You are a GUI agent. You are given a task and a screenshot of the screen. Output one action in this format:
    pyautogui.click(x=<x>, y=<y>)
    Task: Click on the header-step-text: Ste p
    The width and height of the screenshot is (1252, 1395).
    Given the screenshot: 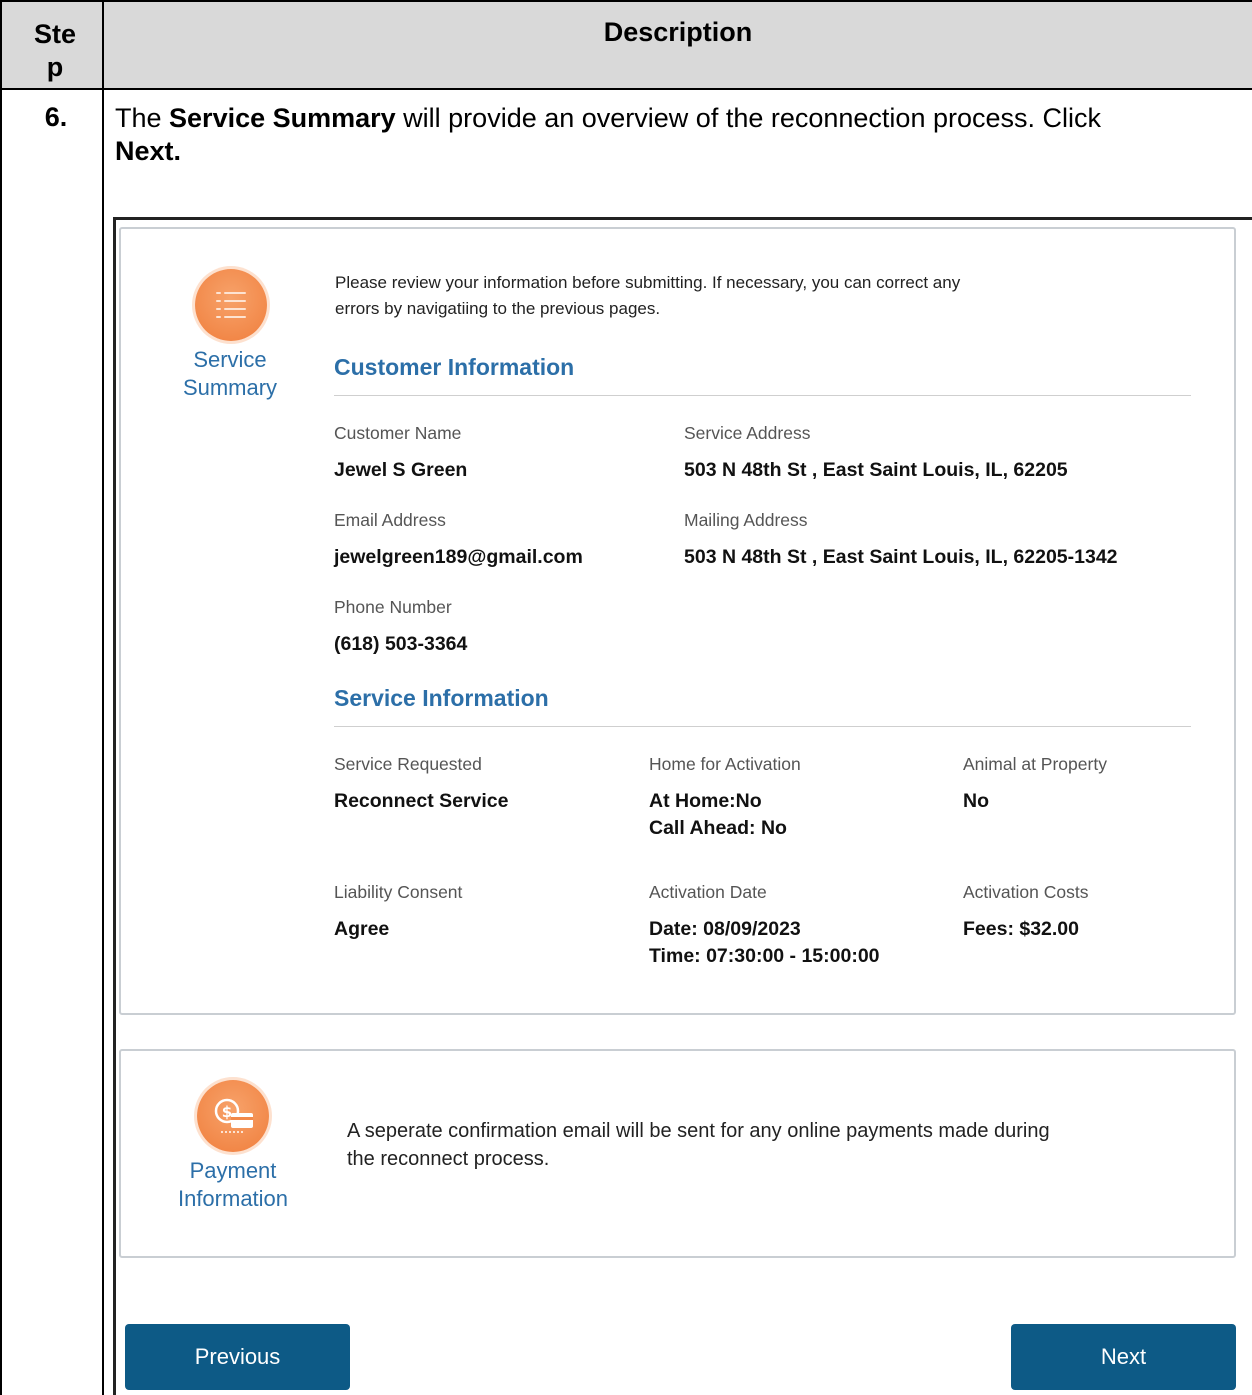 What is the action you would take?
    pyautogui.click(x=55, y=50)
    